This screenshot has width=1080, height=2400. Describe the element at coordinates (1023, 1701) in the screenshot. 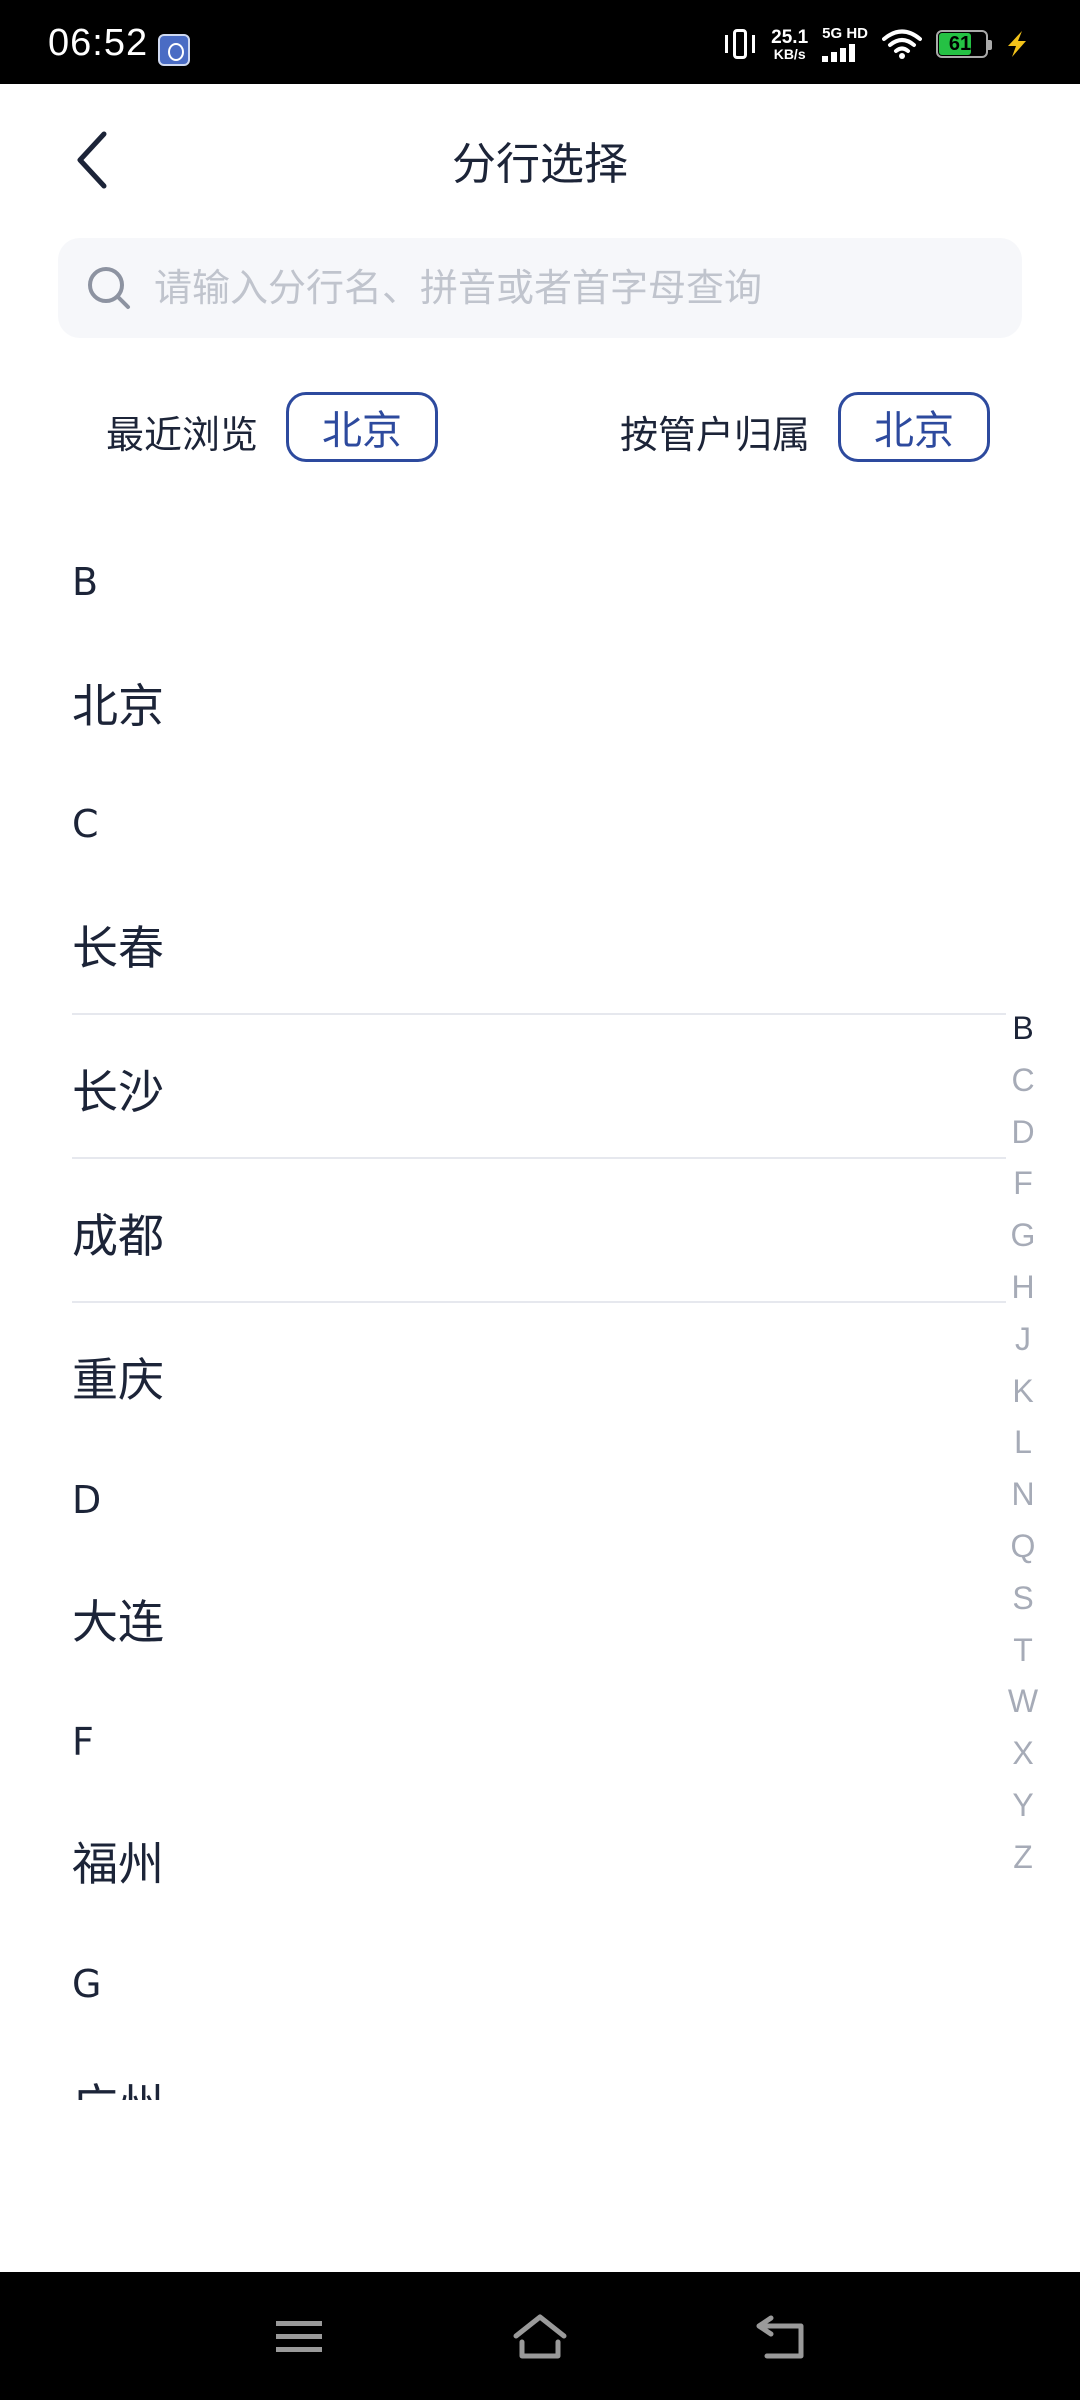

I see `index-letter-w: W` at that location.